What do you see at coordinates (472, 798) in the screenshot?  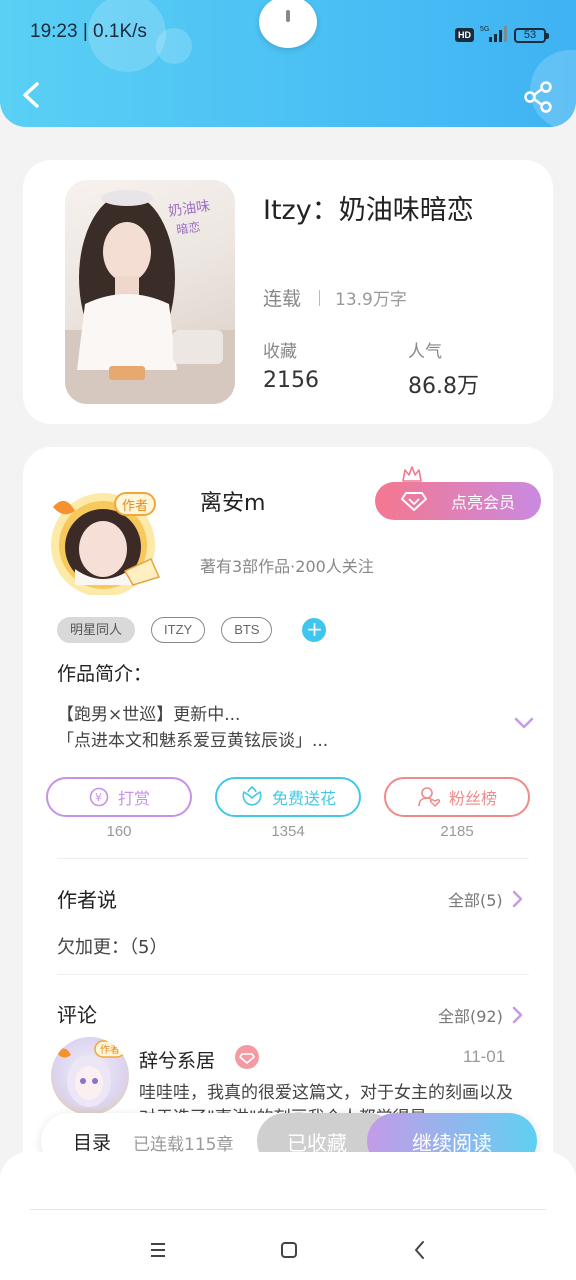 I see `fan-ranking-label: 粉丝榜` at bounding box center [472, 798].